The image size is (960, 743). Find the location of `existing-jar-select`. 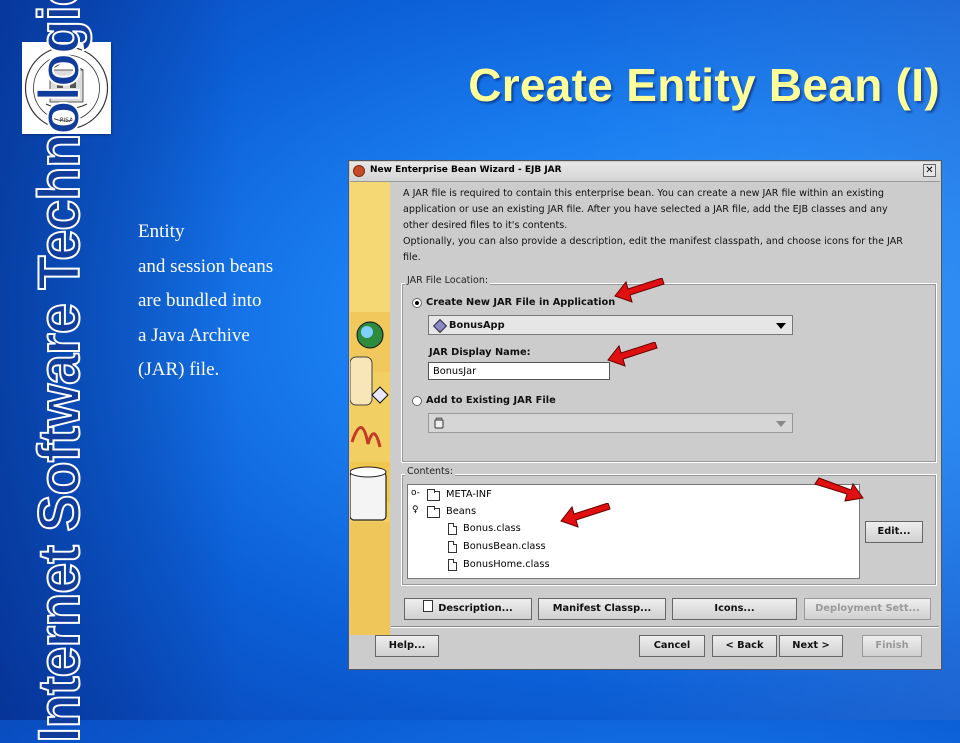

existing-jar-select is located at coordinates (610, 423).